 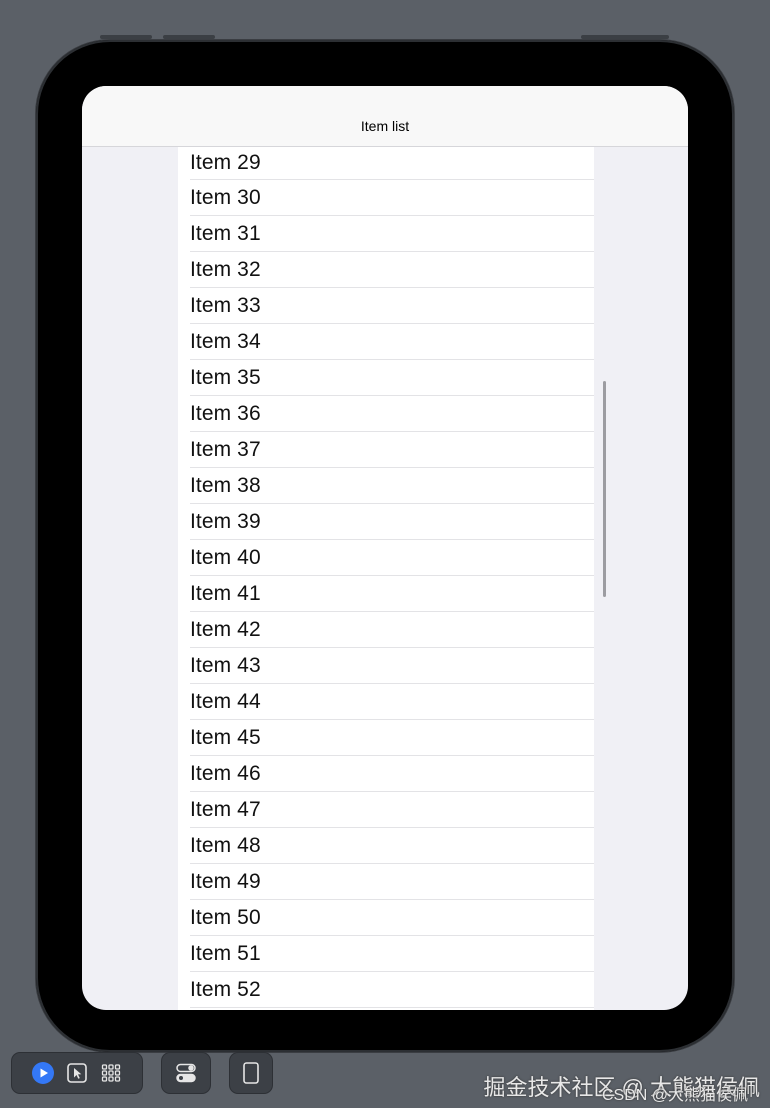 I want to click on preview-controls, so click(x=77, y=1073).